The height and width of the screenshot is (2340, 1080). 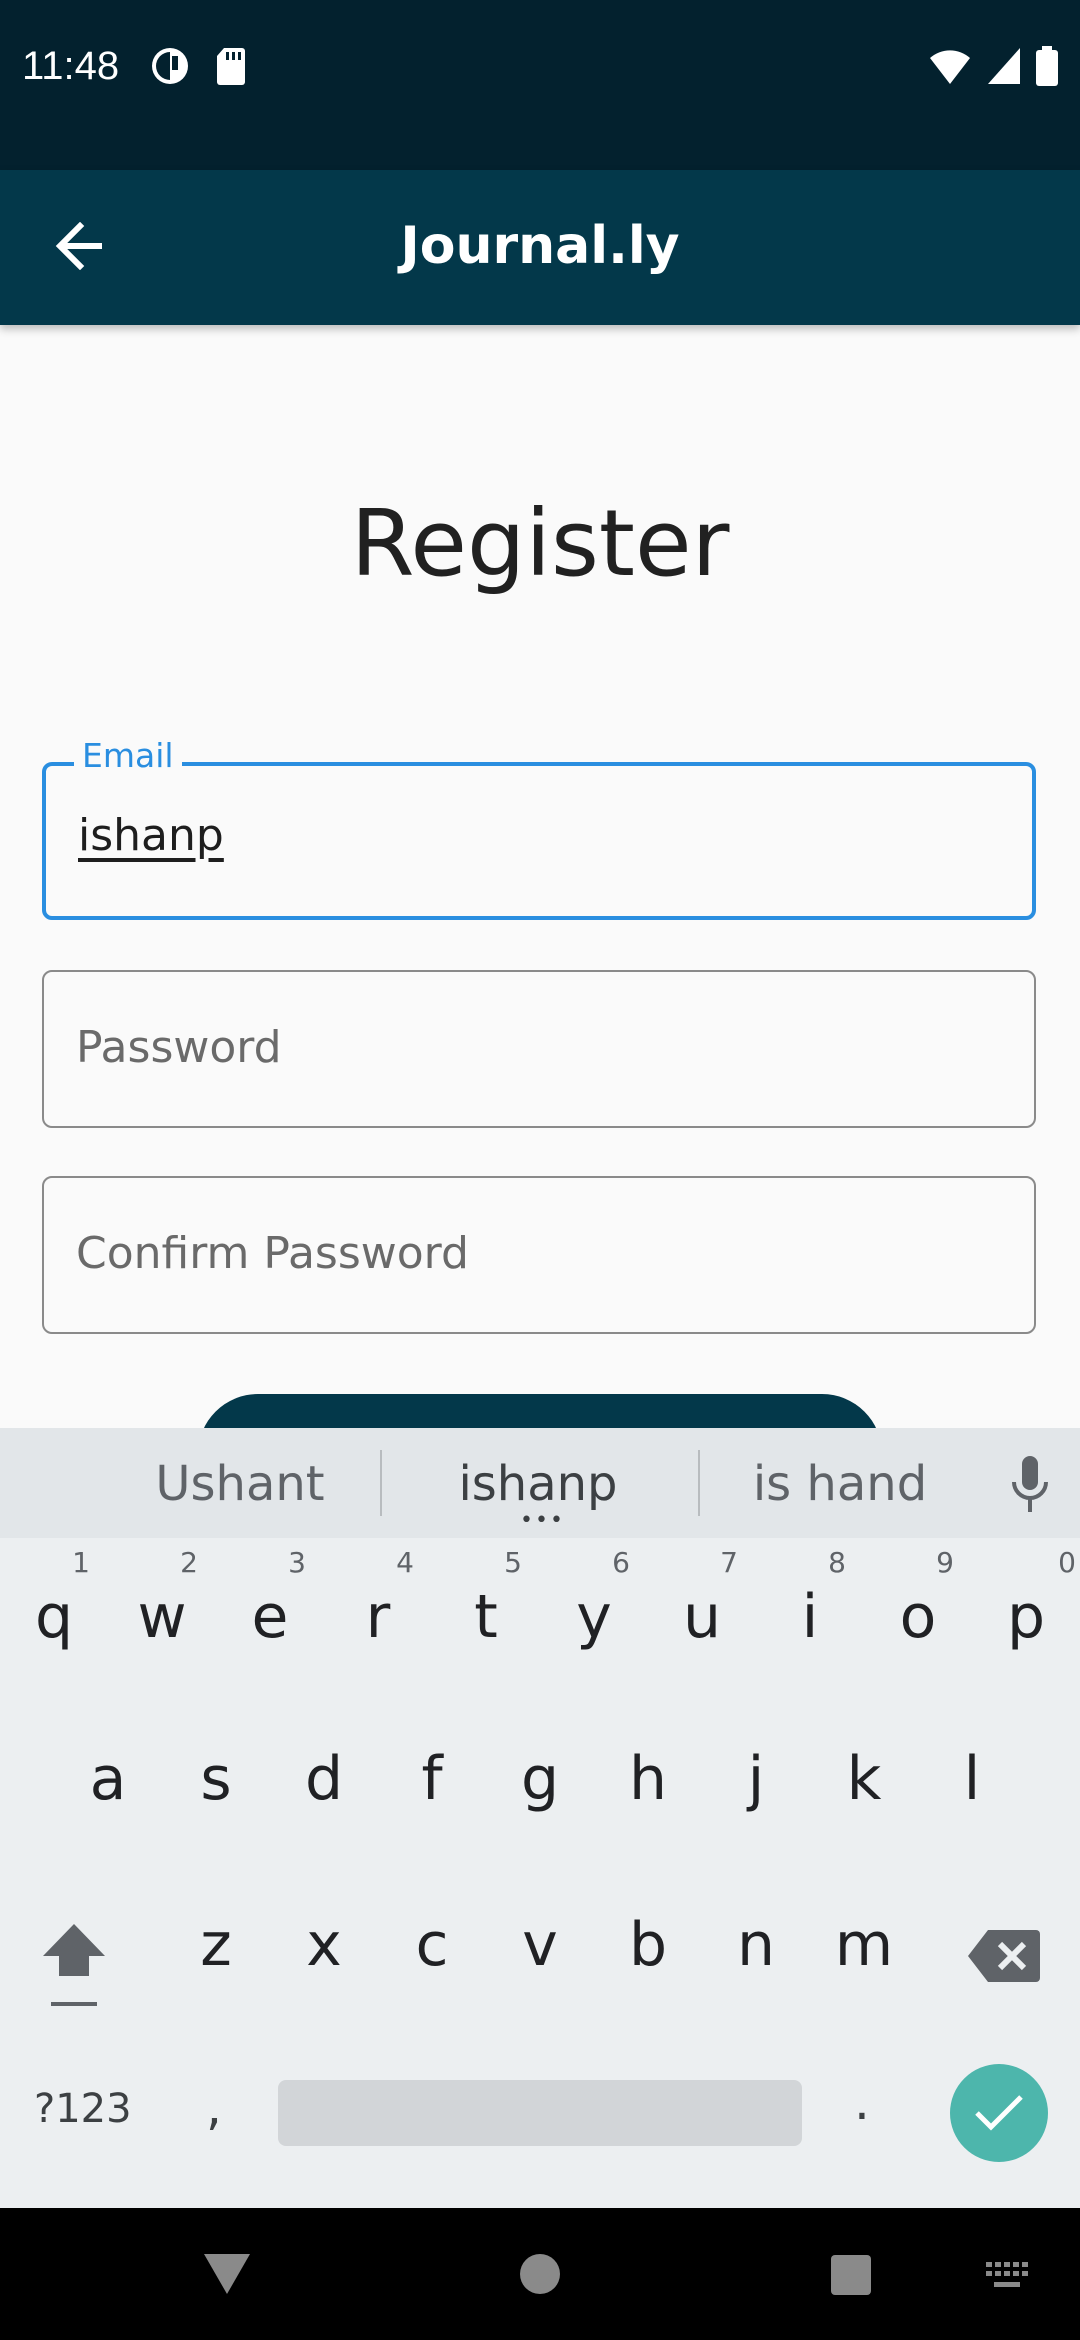 I want to click on key-y: y6, so click(x=594, y=1613).